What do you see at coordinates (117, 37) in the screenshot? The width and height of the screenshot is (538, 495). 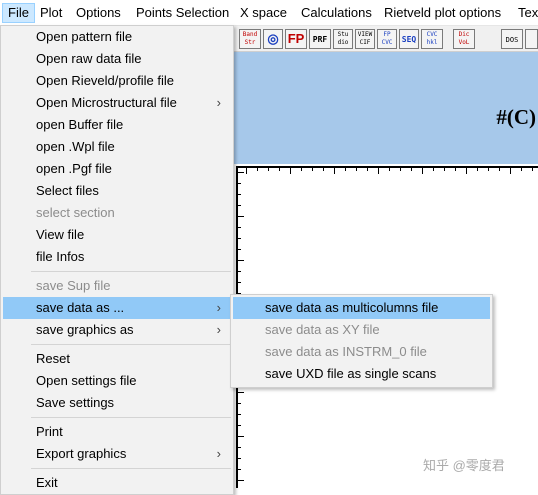 I see `menu-item-open-pattern-file: Open pattern file` at bounding box center [117, 37].